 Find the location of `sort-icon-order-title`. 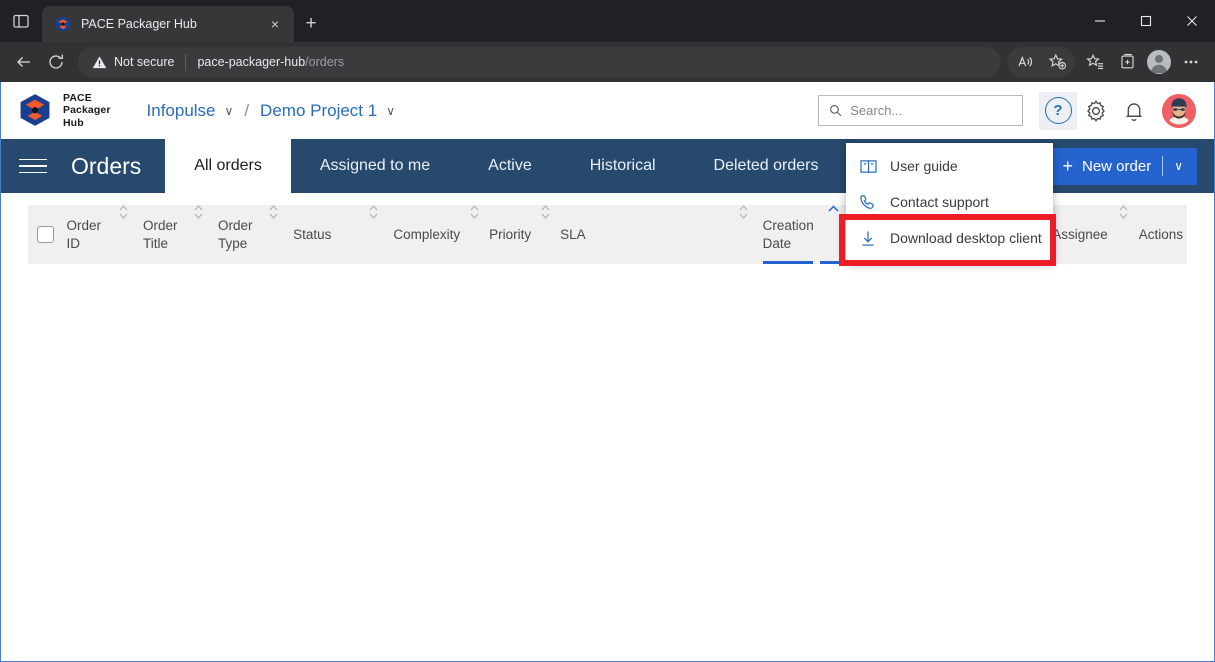

sort-icon-order-title is located at coordinates (198, 234).